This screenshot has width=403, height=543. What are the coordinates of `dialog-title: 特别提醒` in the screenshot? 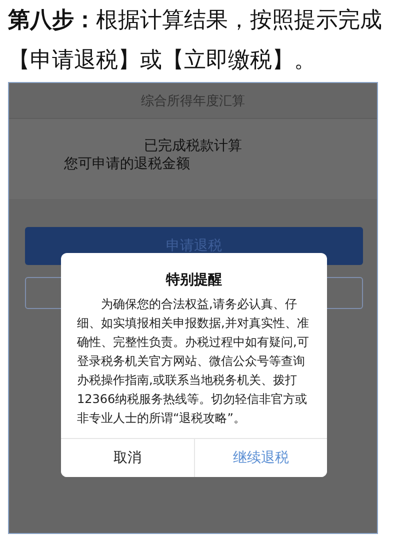 It's located at (193, 280).